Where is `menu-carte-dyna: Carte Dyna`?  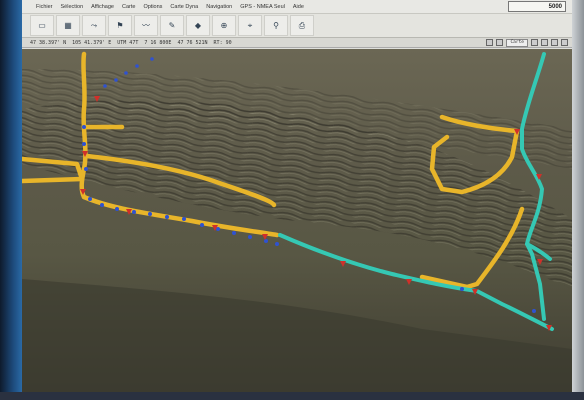
menu-carte-dyna: Carte Dyna is located at coordinates (184, 7).